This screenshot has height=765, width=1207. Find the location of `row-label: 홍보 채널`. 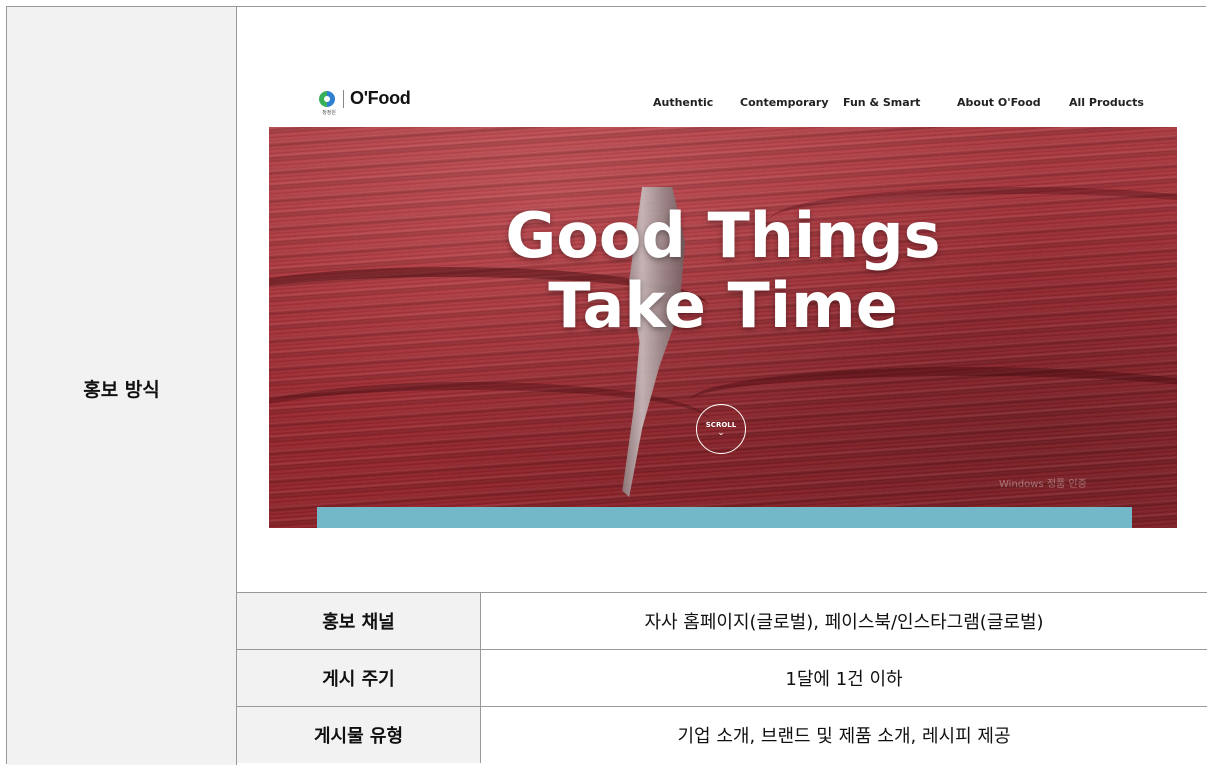

row-label: 홍보 채널 is located at coordinates (359, 621).